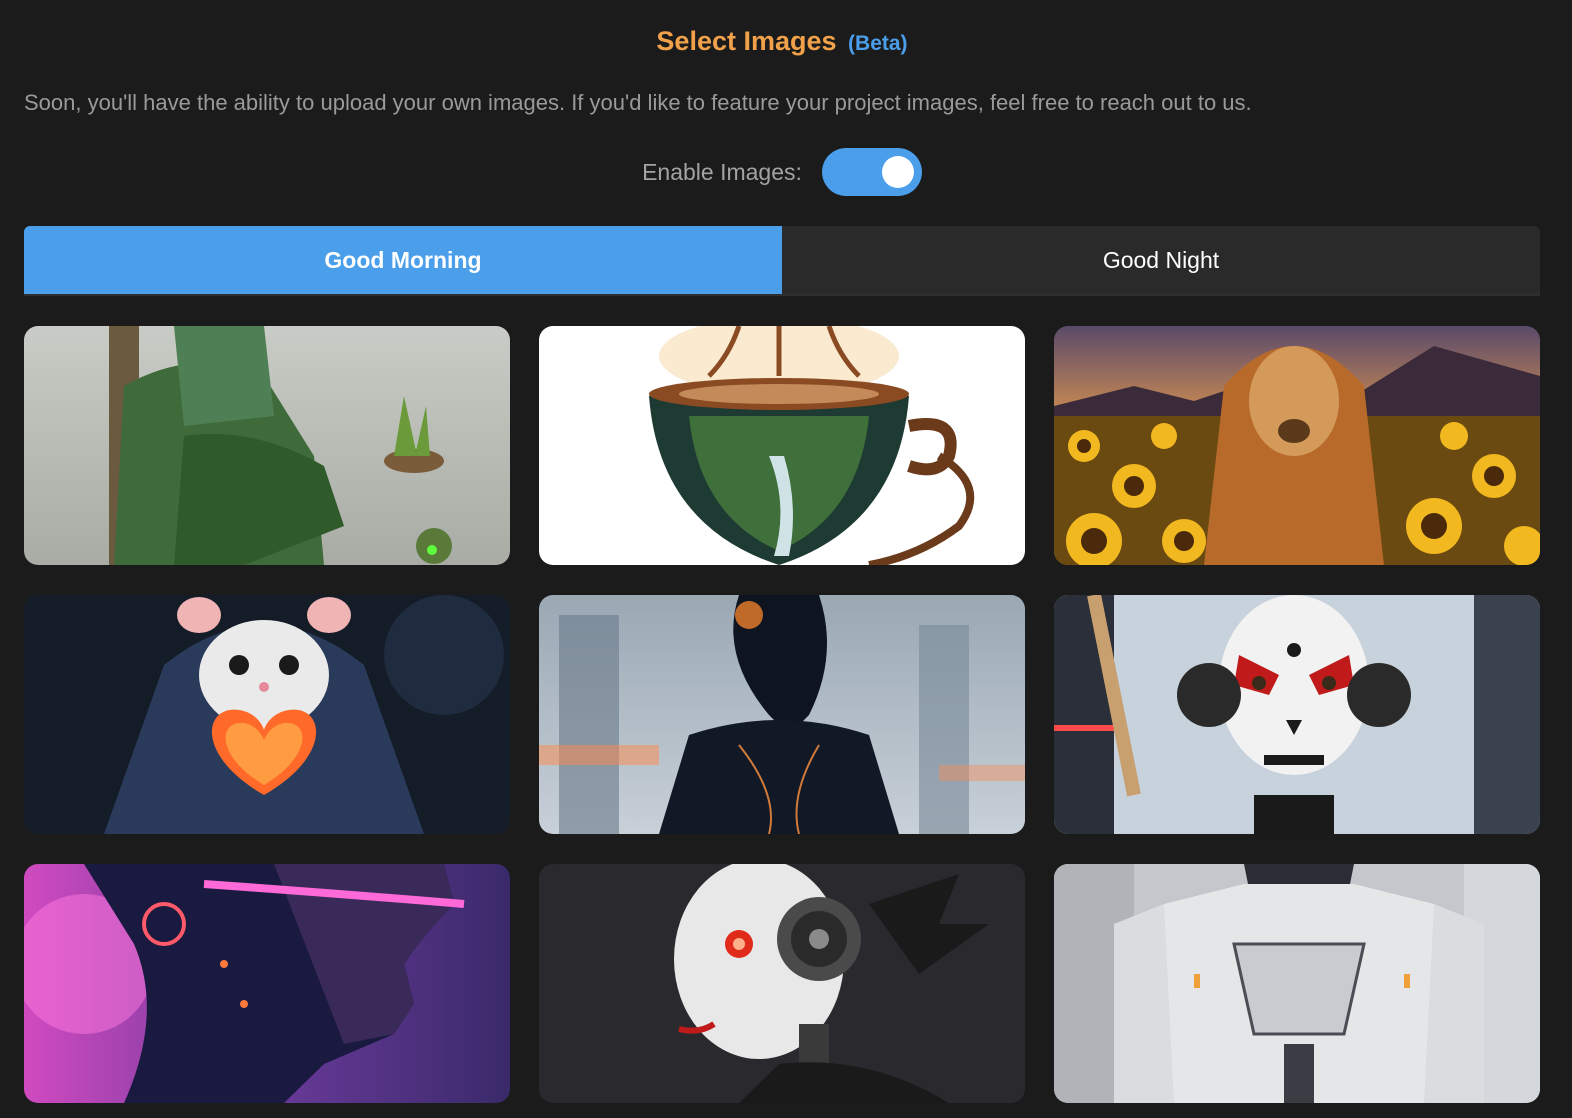 The image size is (1572, 1118). I want to click on beta-badge: (Beta), so click(878, 43).